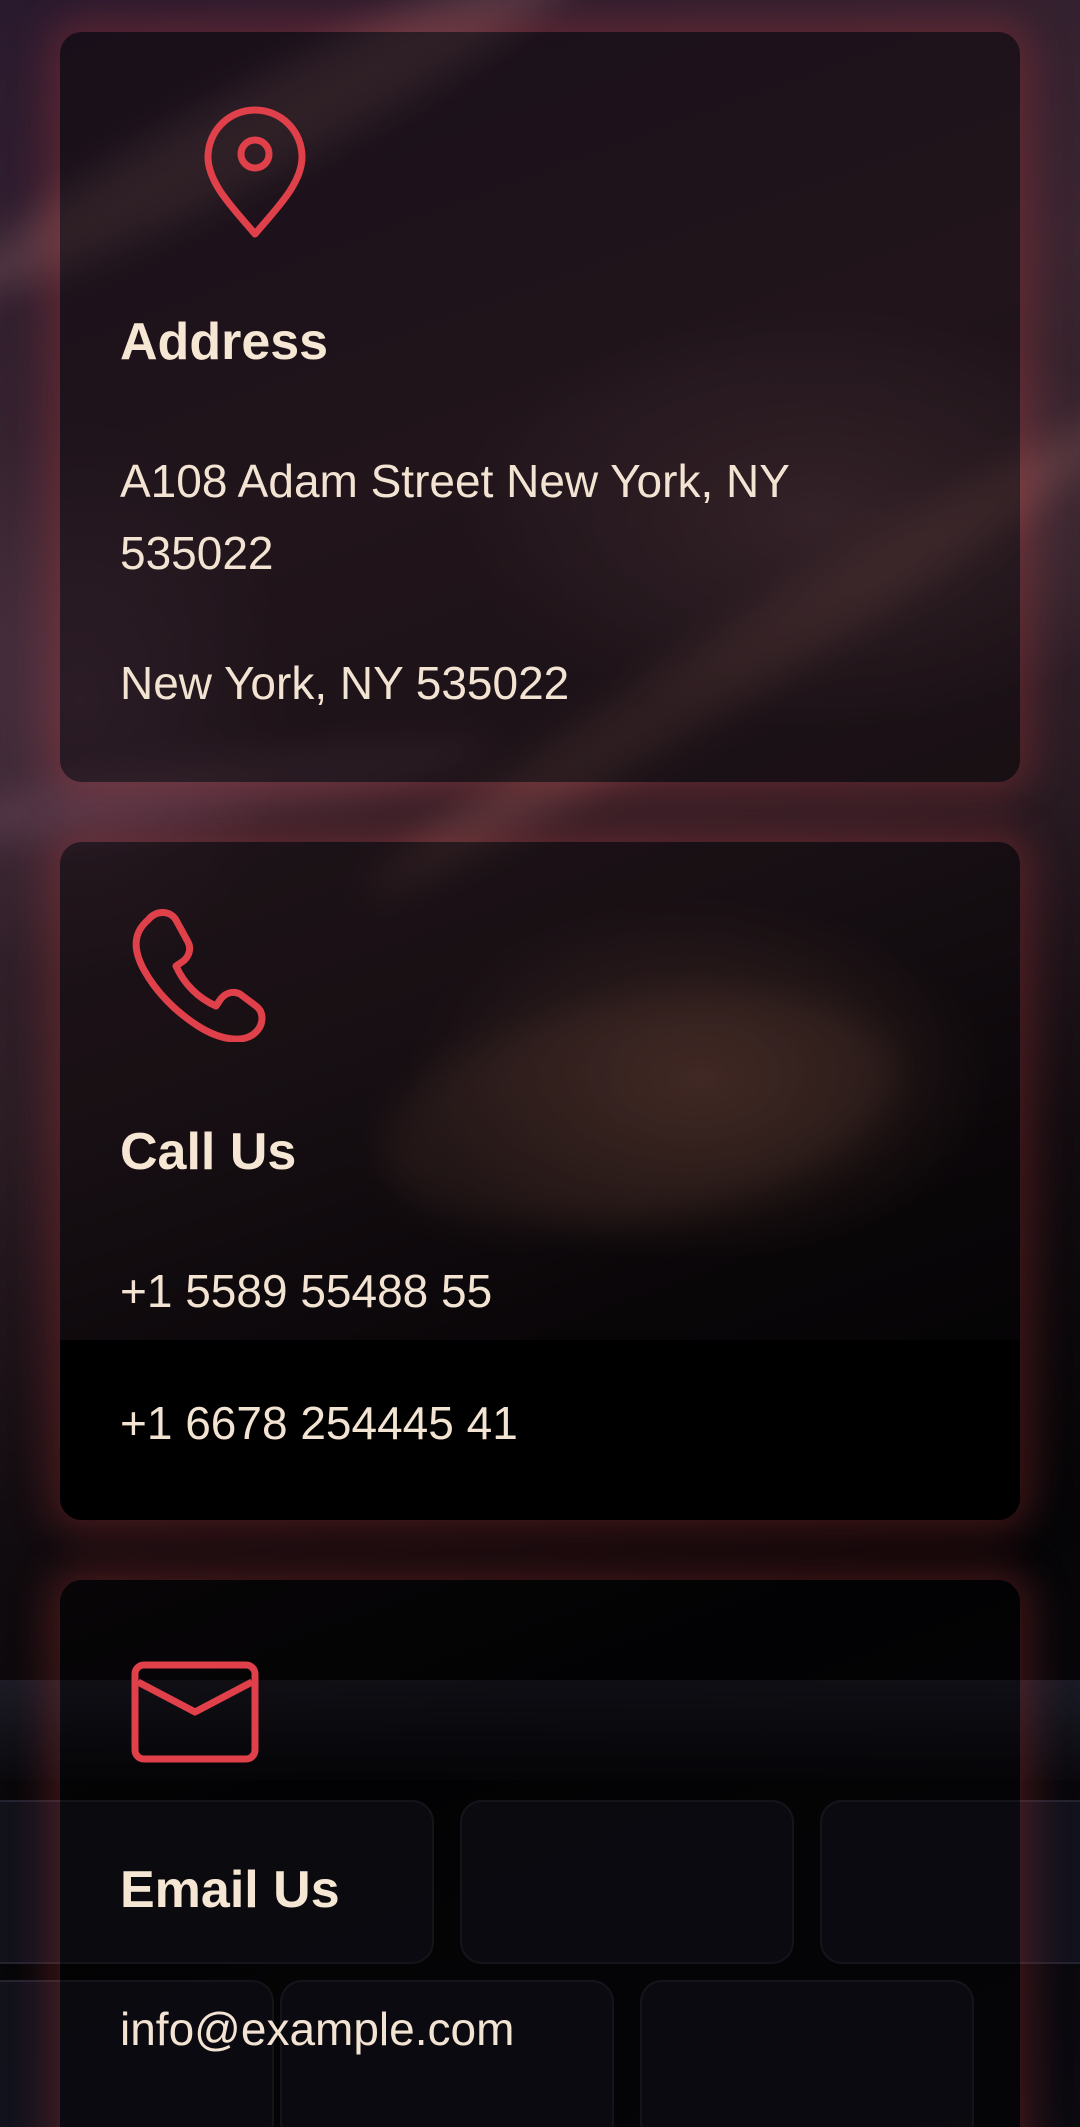 This screenshot has height=2127, width=1080. What do you see at coordinates (208, 1152) in the screenshot?
I see `card-title: Call Us` at bounding box center [208, 1152].